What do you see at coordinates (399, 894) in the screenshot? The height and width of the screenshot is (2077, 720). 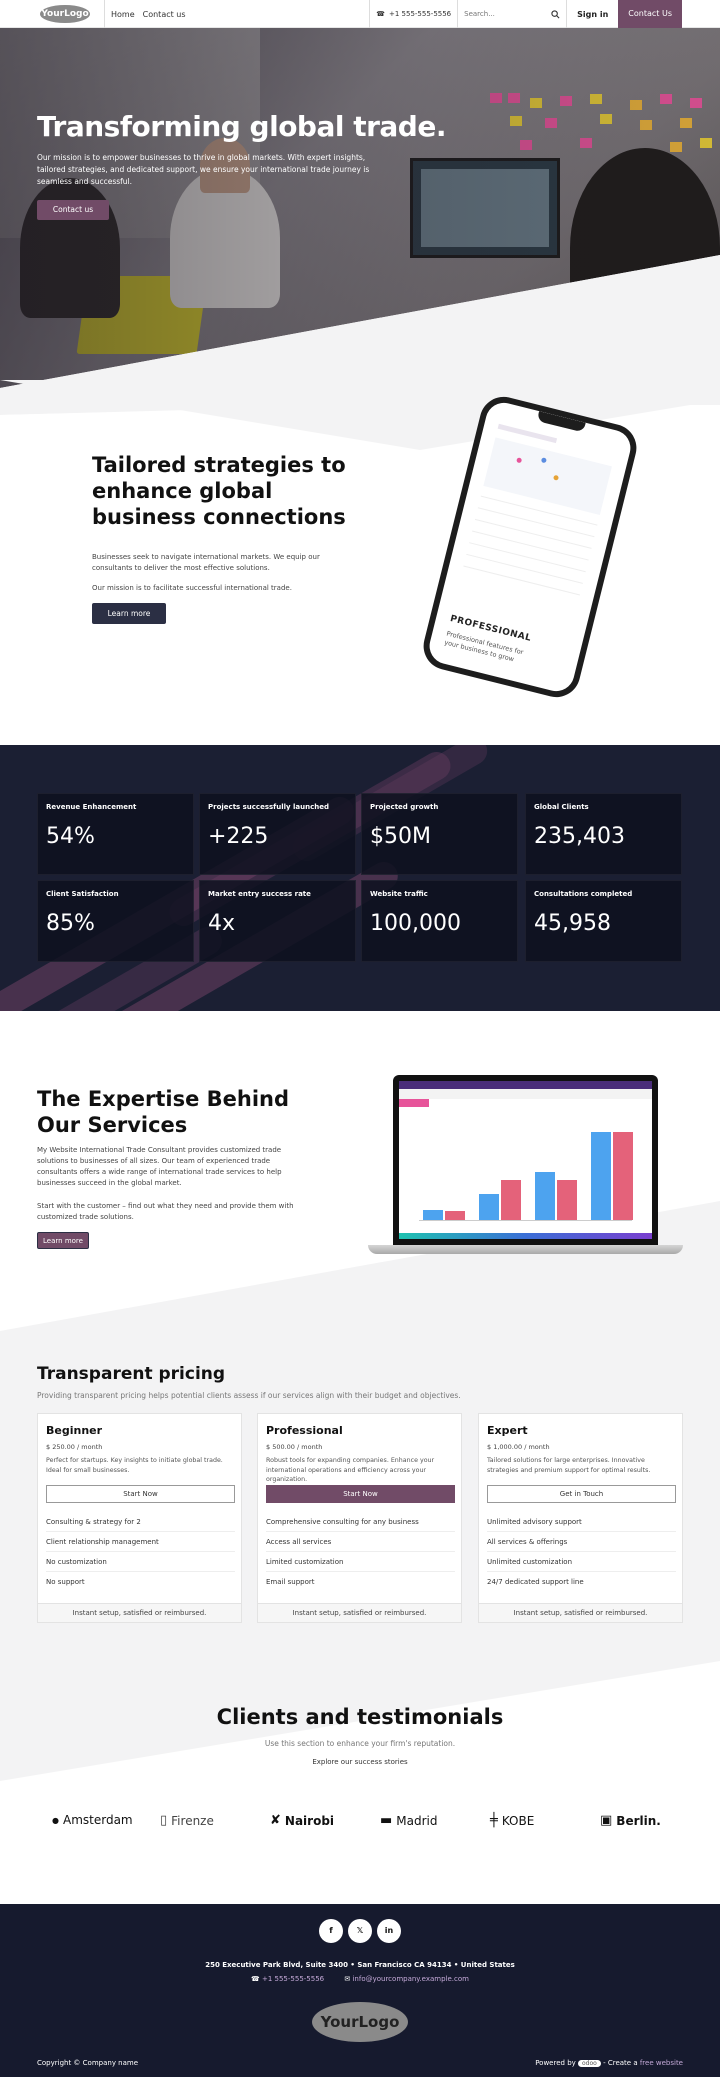 I see `stat-label: Website traffic` at bounding box center [399, 894].